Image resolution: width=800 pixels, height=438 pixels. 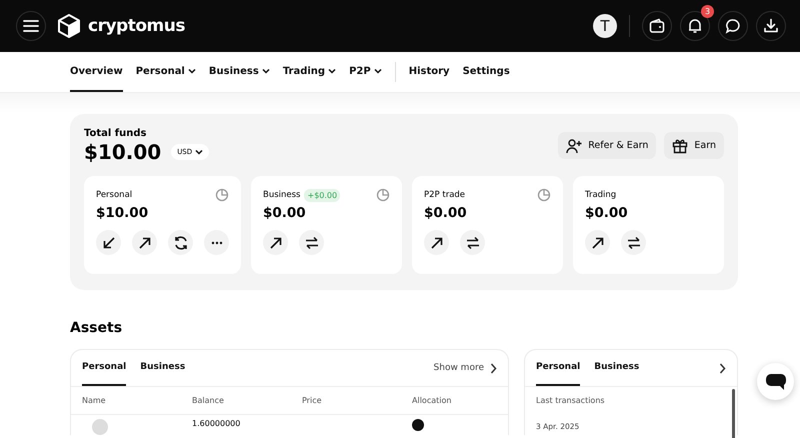 What do you see at coordinates (465, 368) in the screenshot?
I see `show-more-link: Show more` at bounding box center [465, 368].